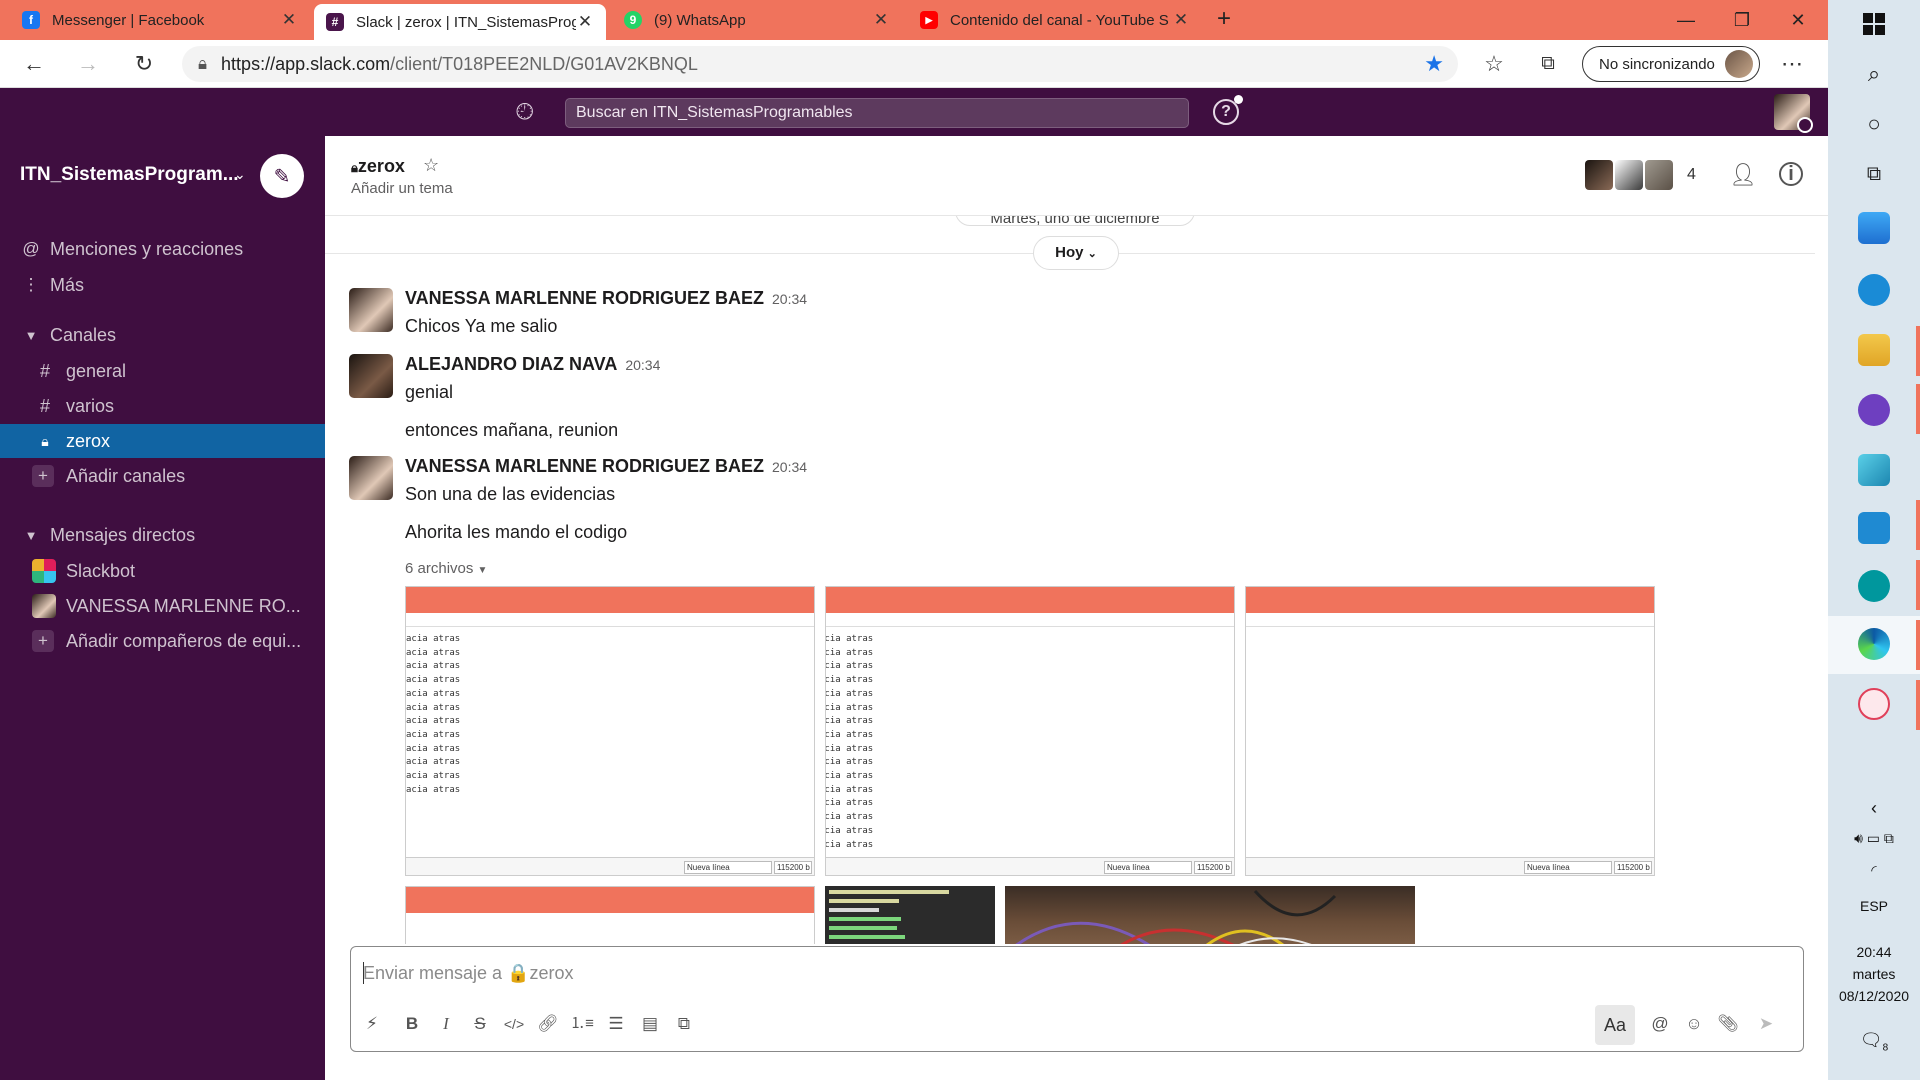 The image size is (1920, 1080). I want to click on file-thumbnail: Nueva línea 115200 b, so click(1450, 731).